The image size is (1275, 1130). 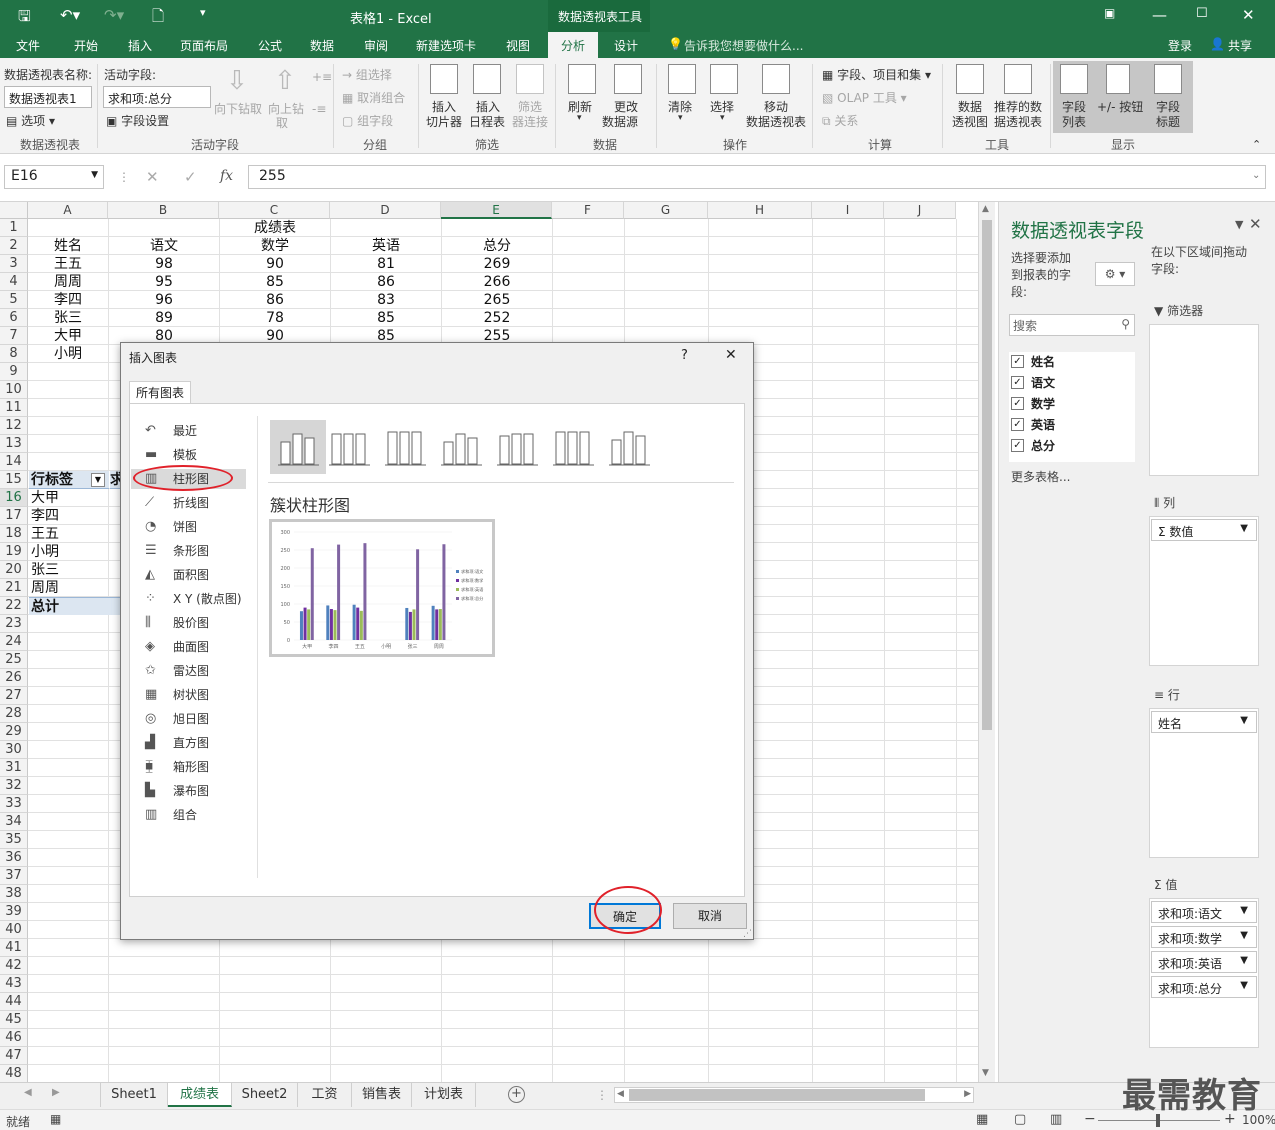 I want to click on row-header: 3, so click(x=14, y=264).